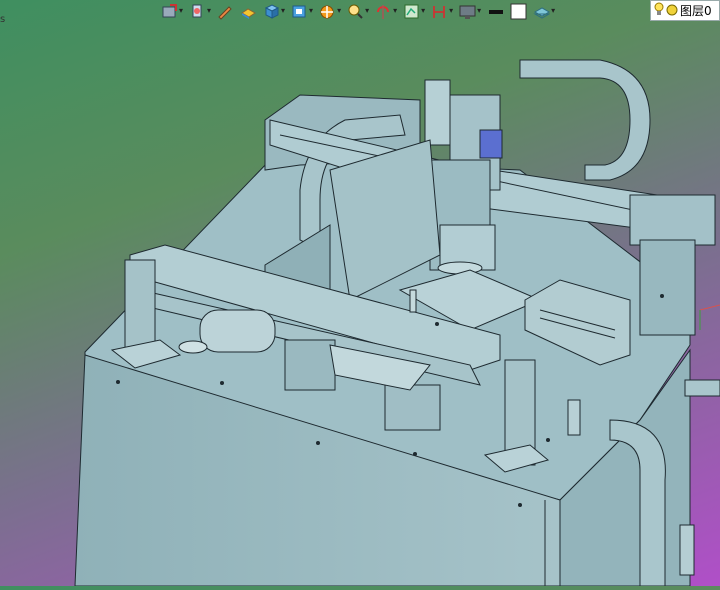 The image size is (720, 590). I want to click on dimension-icon, so click(439, 11).